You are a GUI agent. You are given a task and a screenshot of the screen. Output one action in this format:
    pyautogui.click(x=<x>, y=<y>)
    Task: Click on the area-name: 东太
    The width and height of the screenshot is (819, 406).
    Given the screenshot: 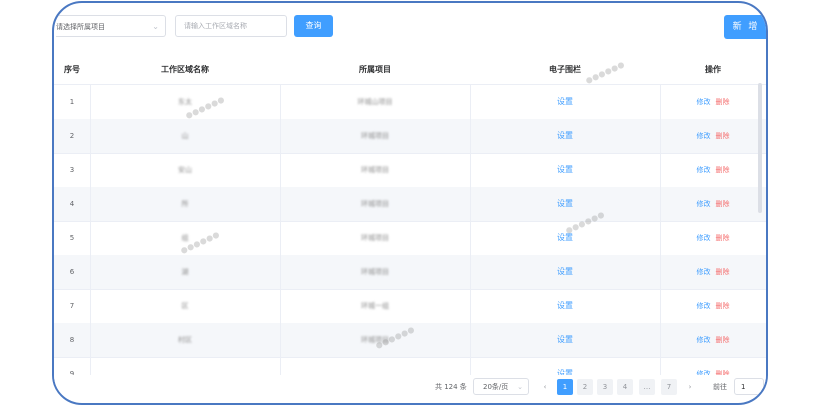 What is the action you would take?
    pyautogui.click(x=185, y=102)
    